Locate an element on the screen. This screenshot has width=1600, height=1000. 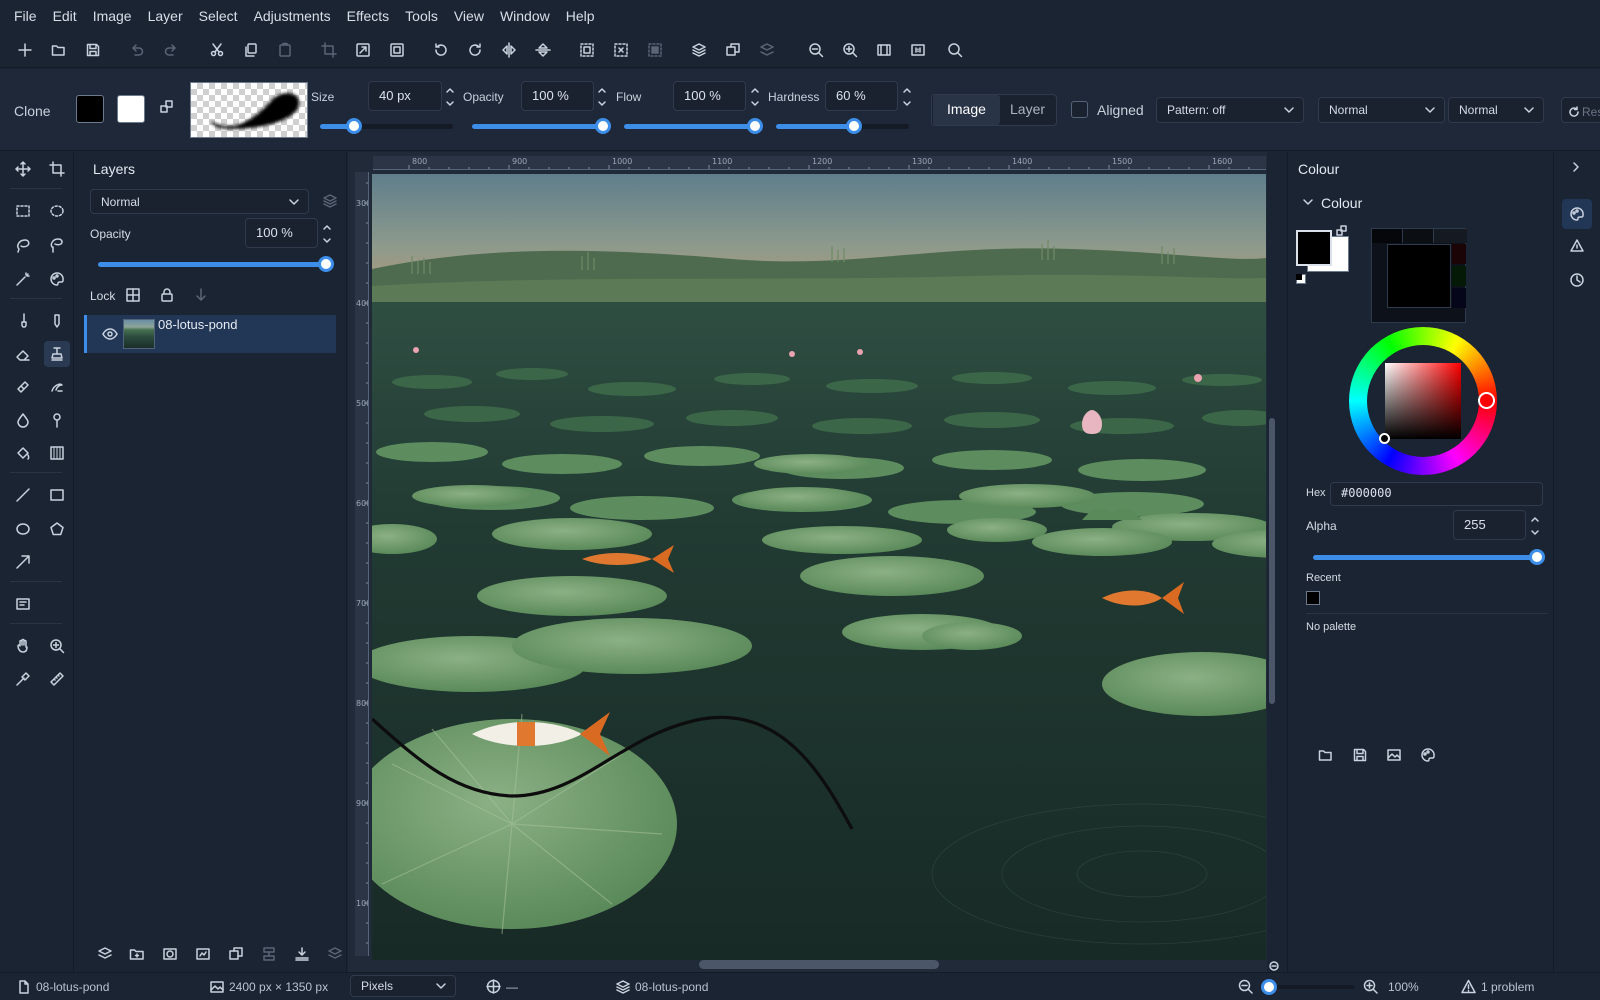
flow-input: 100 % is located at coordinates (709, 96).